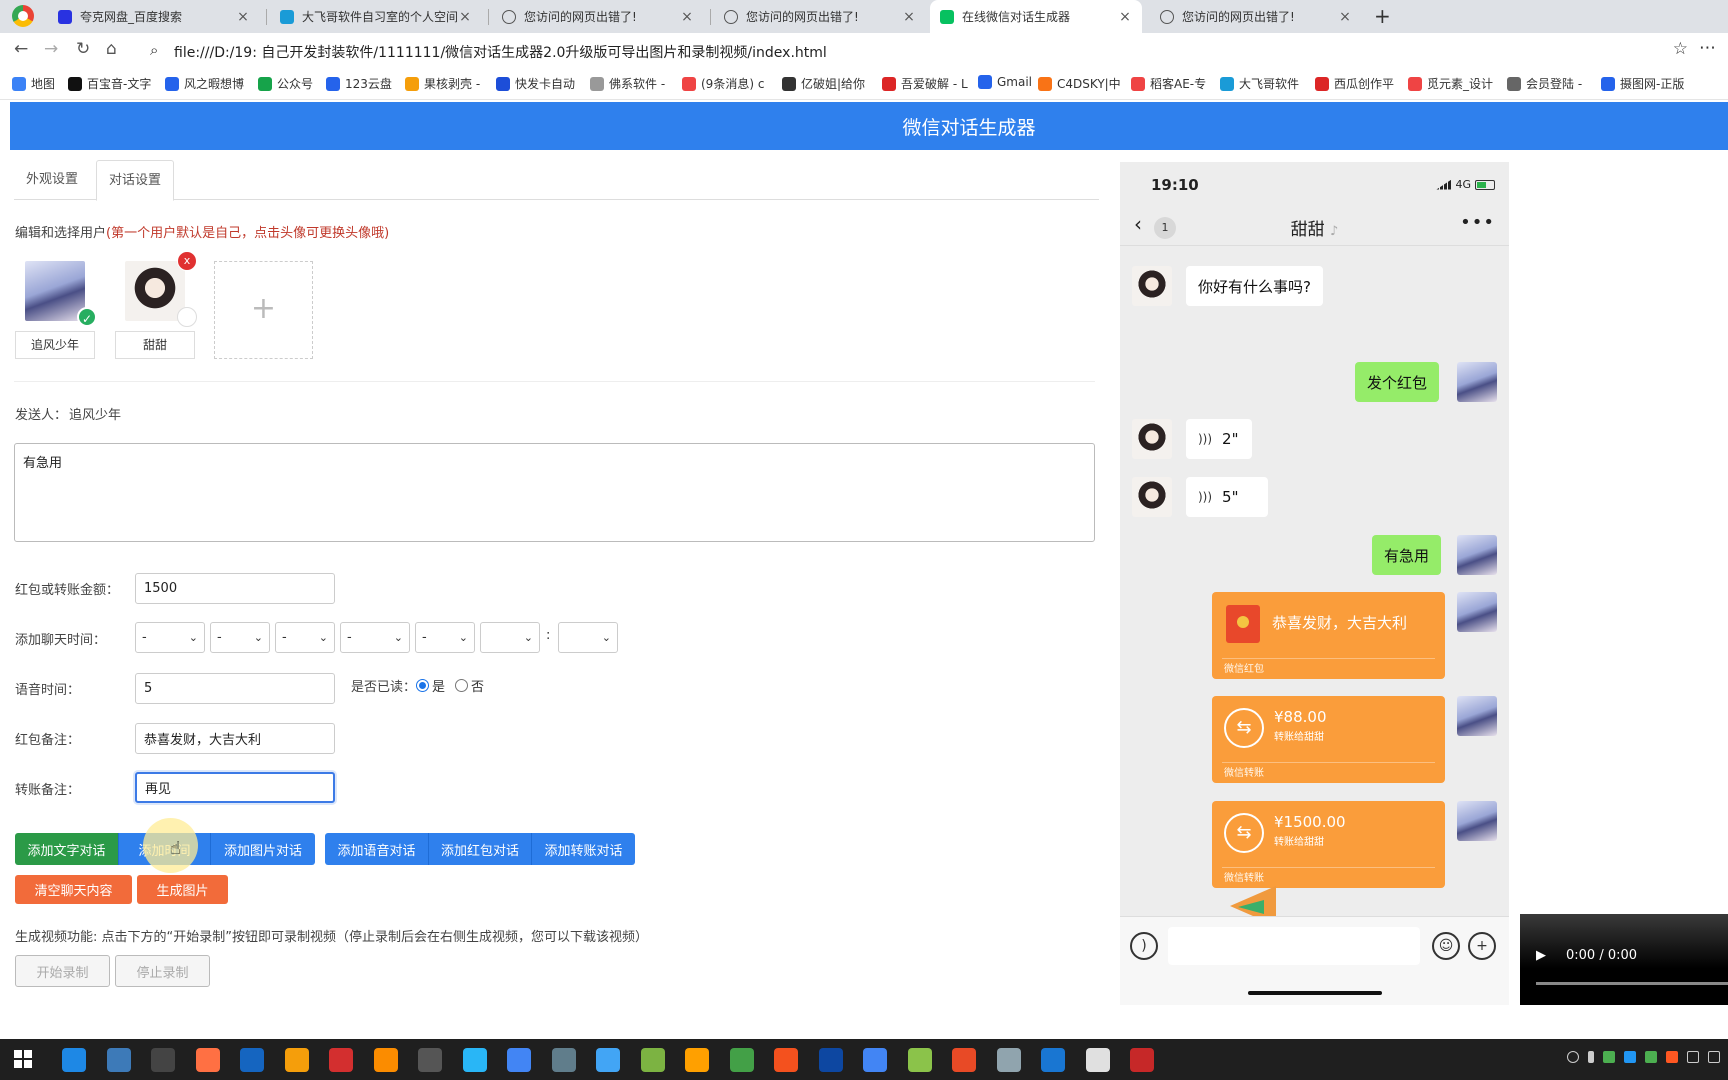  What do you see at coordinates (1036, 16) in the screenshot?
I see `browser-tab-active: 在线微信对话生成器 ×` at bounding box center [1036, 16].